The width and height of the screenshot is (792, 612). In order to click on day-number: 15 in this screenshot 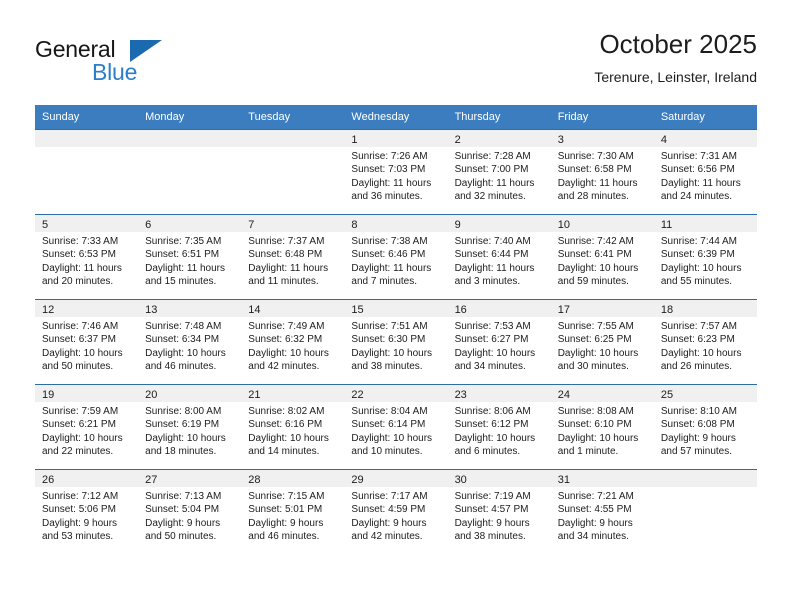, I will do `click(357, 310)`.